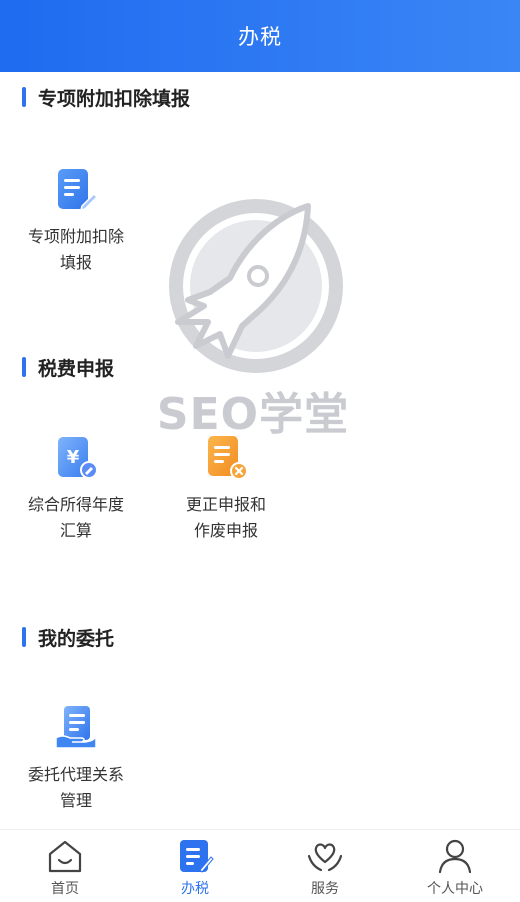 The width and height of the screenshot is (520, 902). I want to click on tile-label: 更正申报和 作废申报, so click(225, 517).